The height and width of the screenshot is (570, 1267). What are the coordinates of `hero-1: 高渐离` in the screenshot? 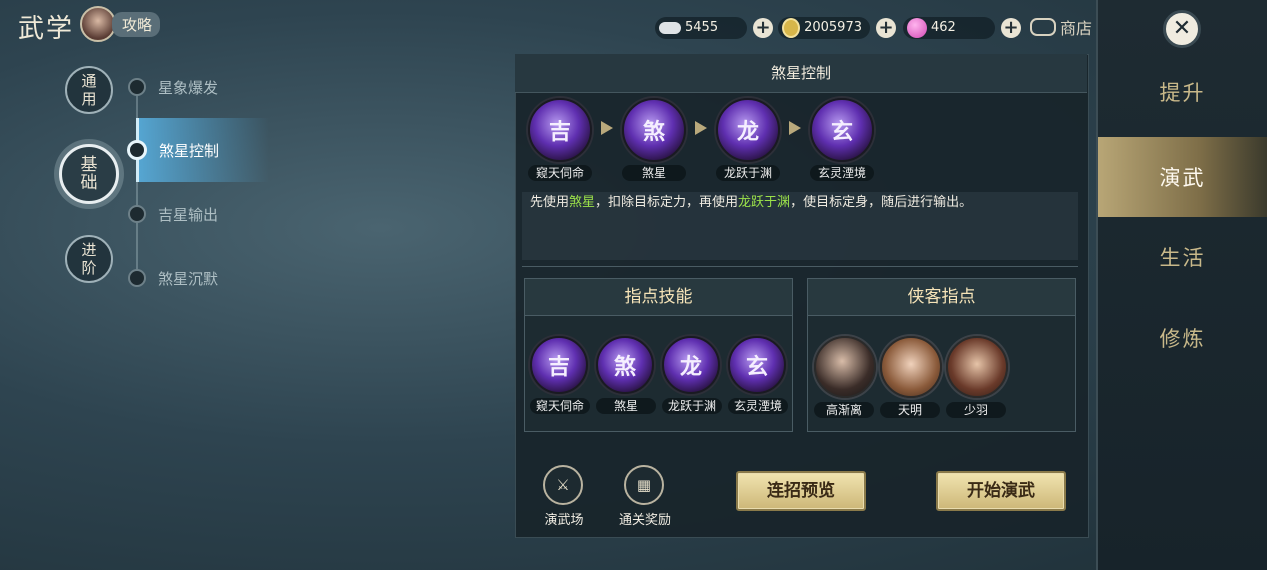 It's located at (845, 377).